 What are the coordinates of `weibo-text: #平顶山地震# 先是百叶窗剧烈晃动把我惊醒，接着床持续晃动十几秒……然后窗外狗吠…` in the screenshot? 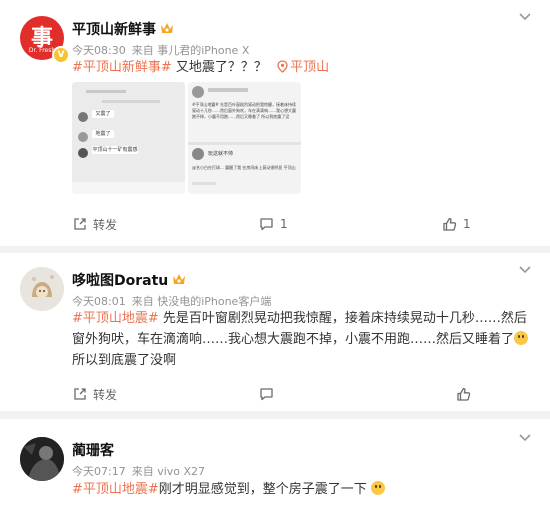 It's located at (244, 110).